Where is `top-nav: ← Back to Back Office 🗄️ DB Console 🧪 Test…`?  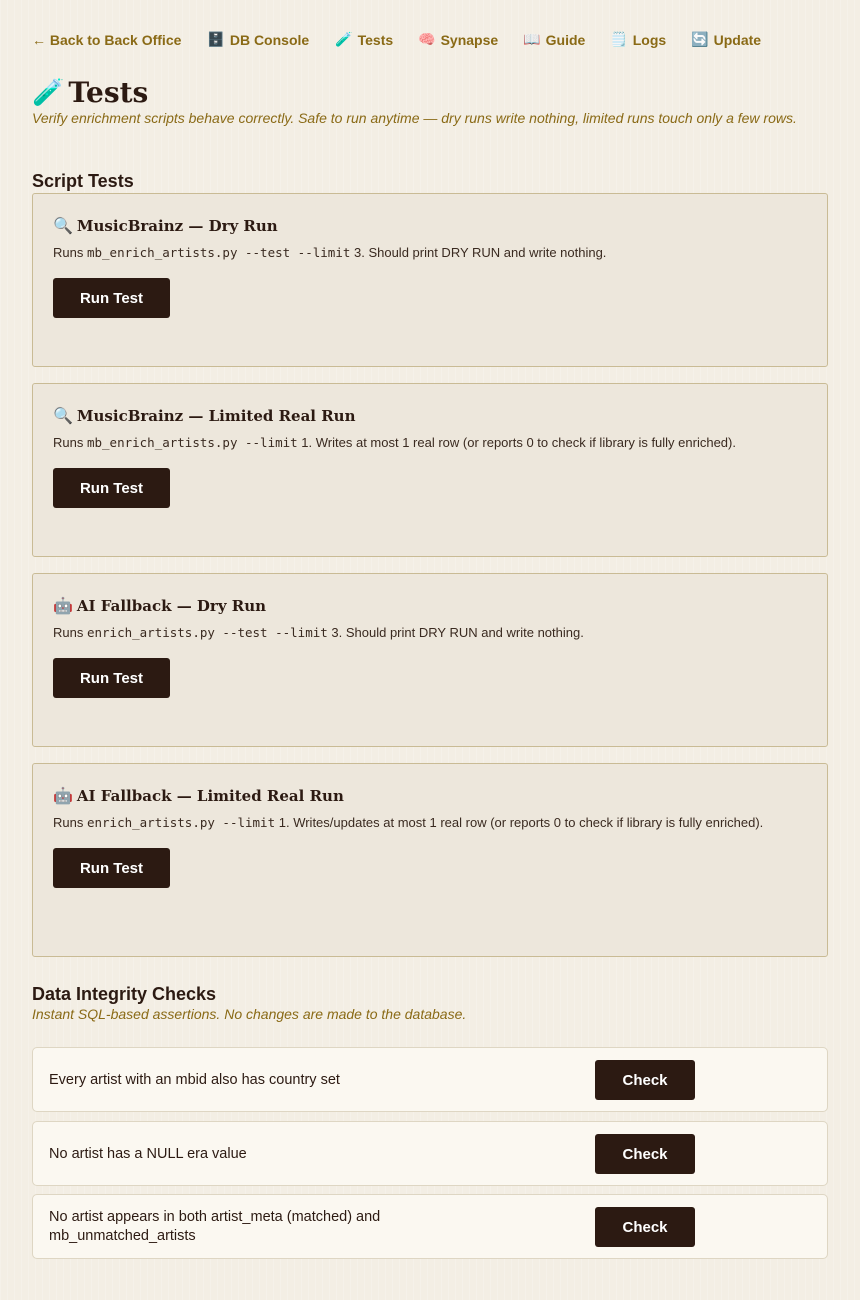
top-nav: ← Back to Back Office 🗄️ DB Console 🧪 Test… is located at coordinates (396, 39).